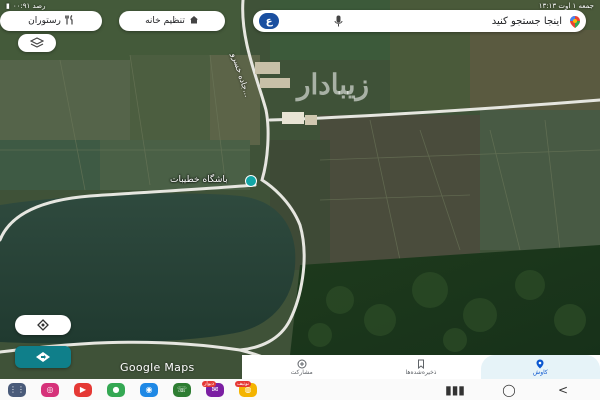  What do you see at coordinates (50, 389) in the screenshot?
I see `instagram-icon: ◎` at bounding box center [50, 389].